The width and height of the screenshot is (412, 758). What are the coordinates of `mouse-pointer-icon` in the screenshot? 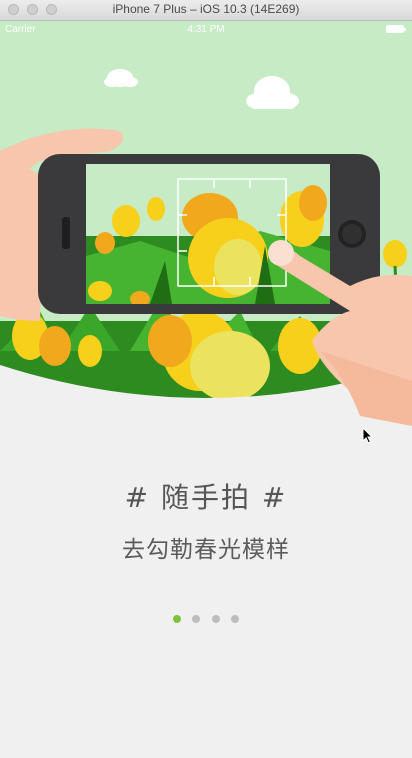 It's located at (368, 435).